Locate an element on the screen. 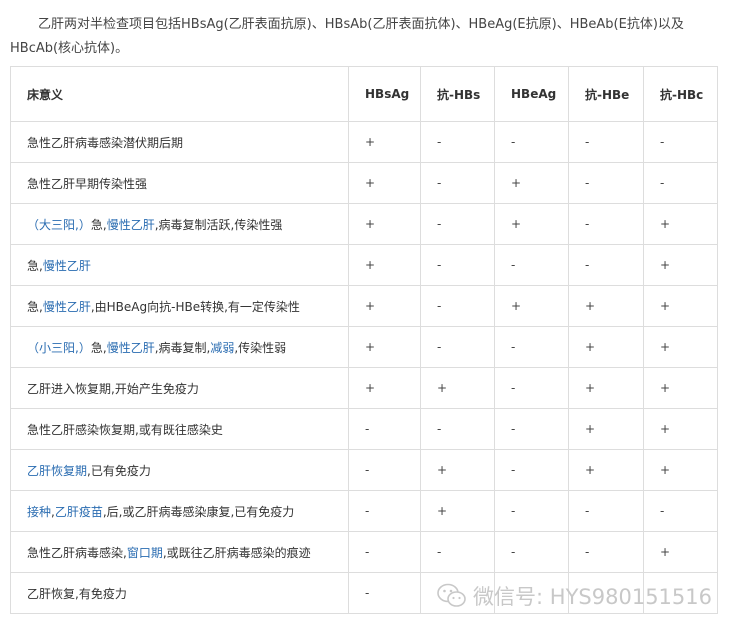 The height and width of the screenshot is (633, 734). header-anti-hbs: 抗-HBs is located at coordinates (457, 94).